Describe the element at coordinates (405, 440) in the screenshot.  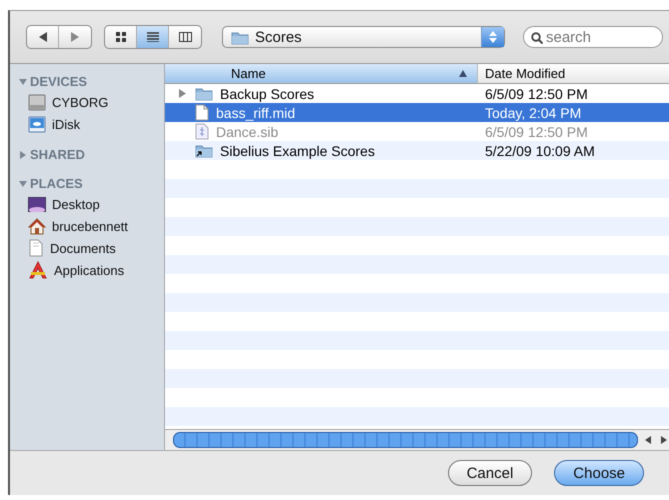
I see `scrollbar-thumb` at that location.